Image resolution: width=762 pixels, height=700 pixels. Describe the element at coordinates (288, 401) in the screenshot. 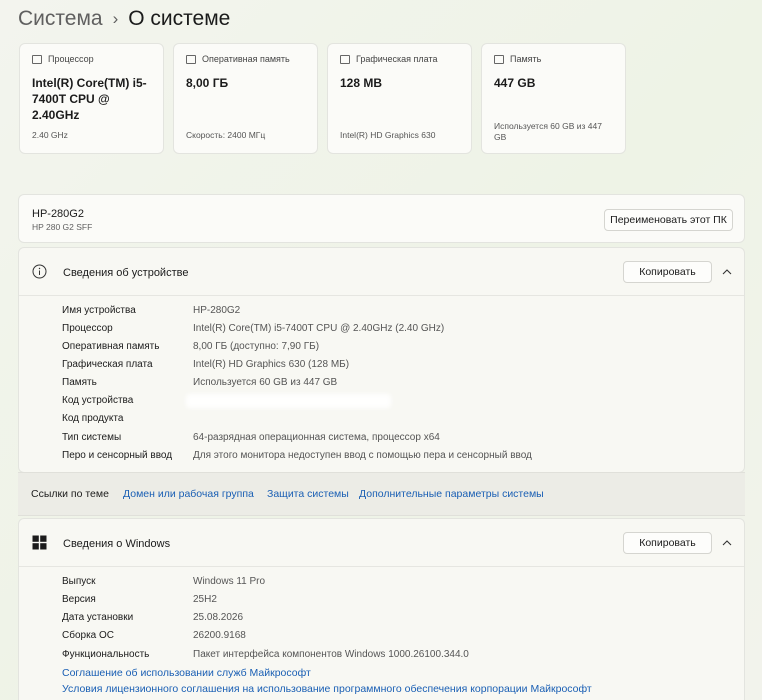

I see `redacted-device-id` at that location.